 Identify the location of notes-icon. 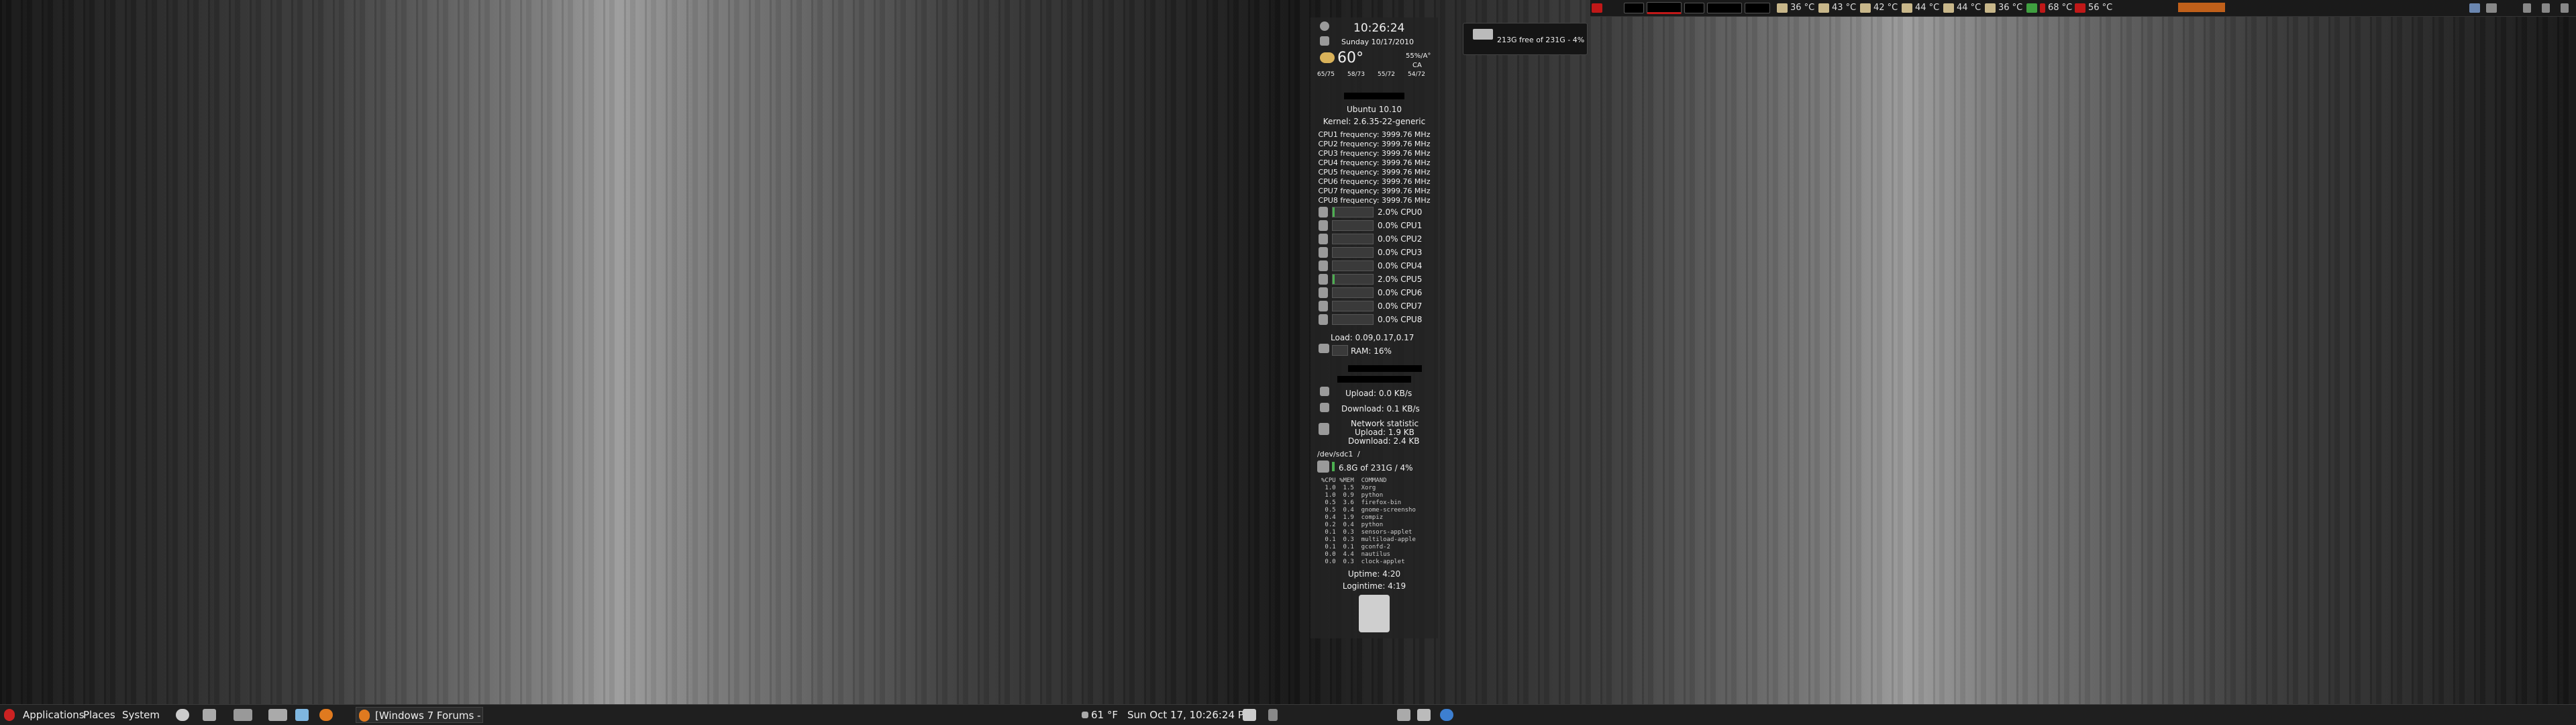
(1273, 715).